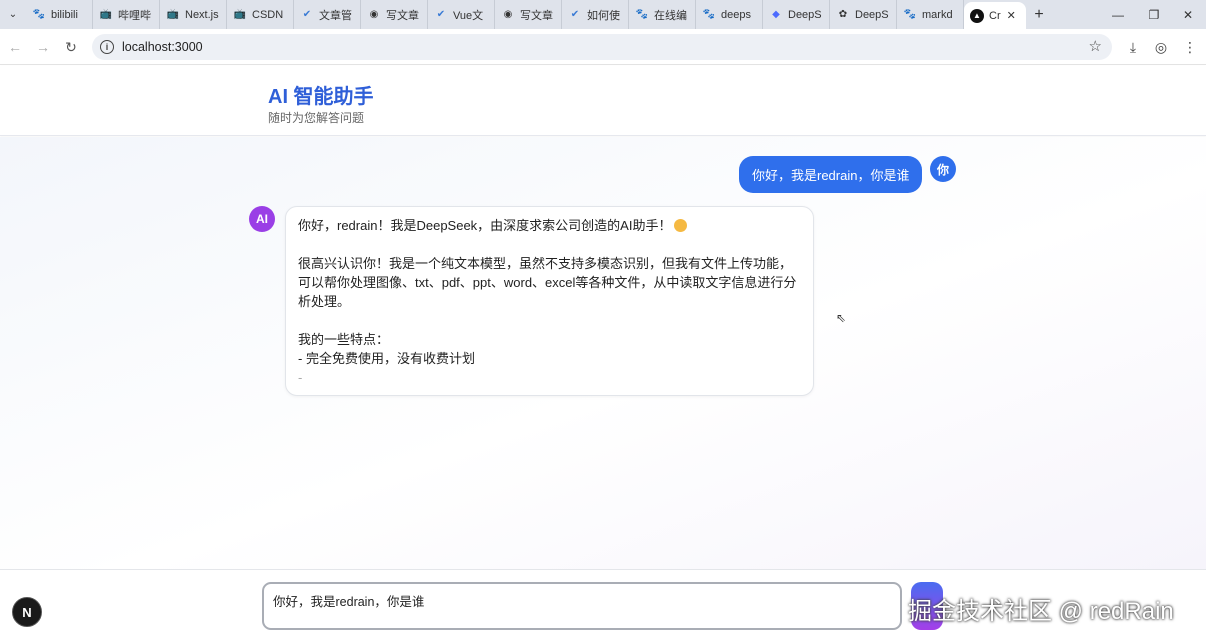  Describe the element at coordinates (43, 47) in the screenshot. I see `forward-arrow-icon: →` at that location.